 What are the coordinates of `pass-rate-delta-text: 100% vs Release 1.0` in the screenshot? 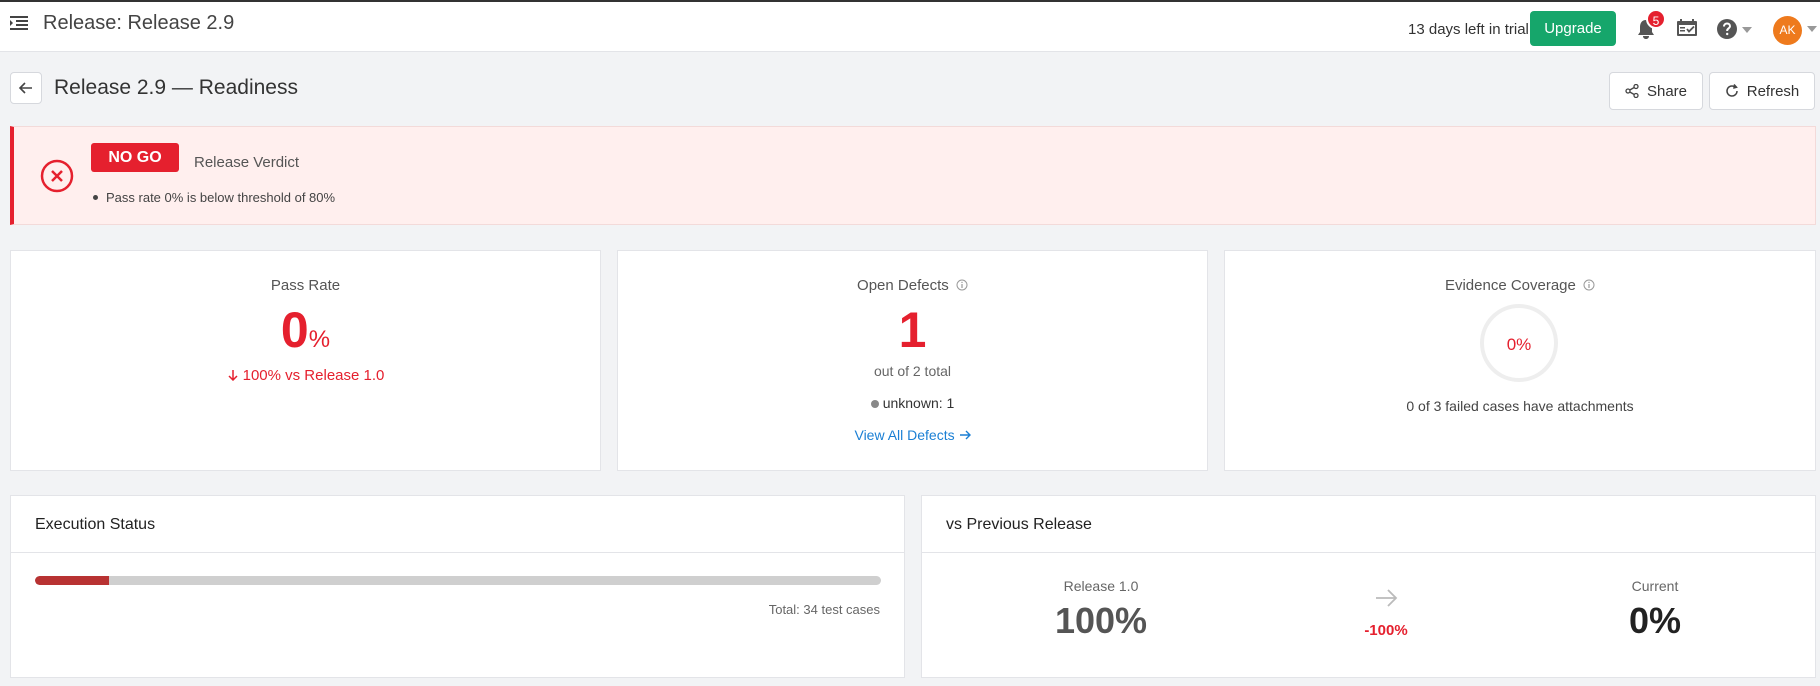 It's located at (313, 375).